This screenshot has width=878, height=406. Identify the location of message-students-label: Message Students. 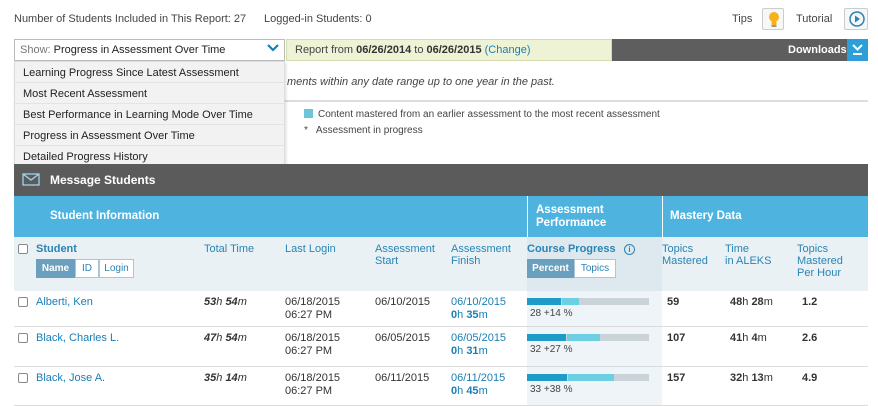
(102, 180).